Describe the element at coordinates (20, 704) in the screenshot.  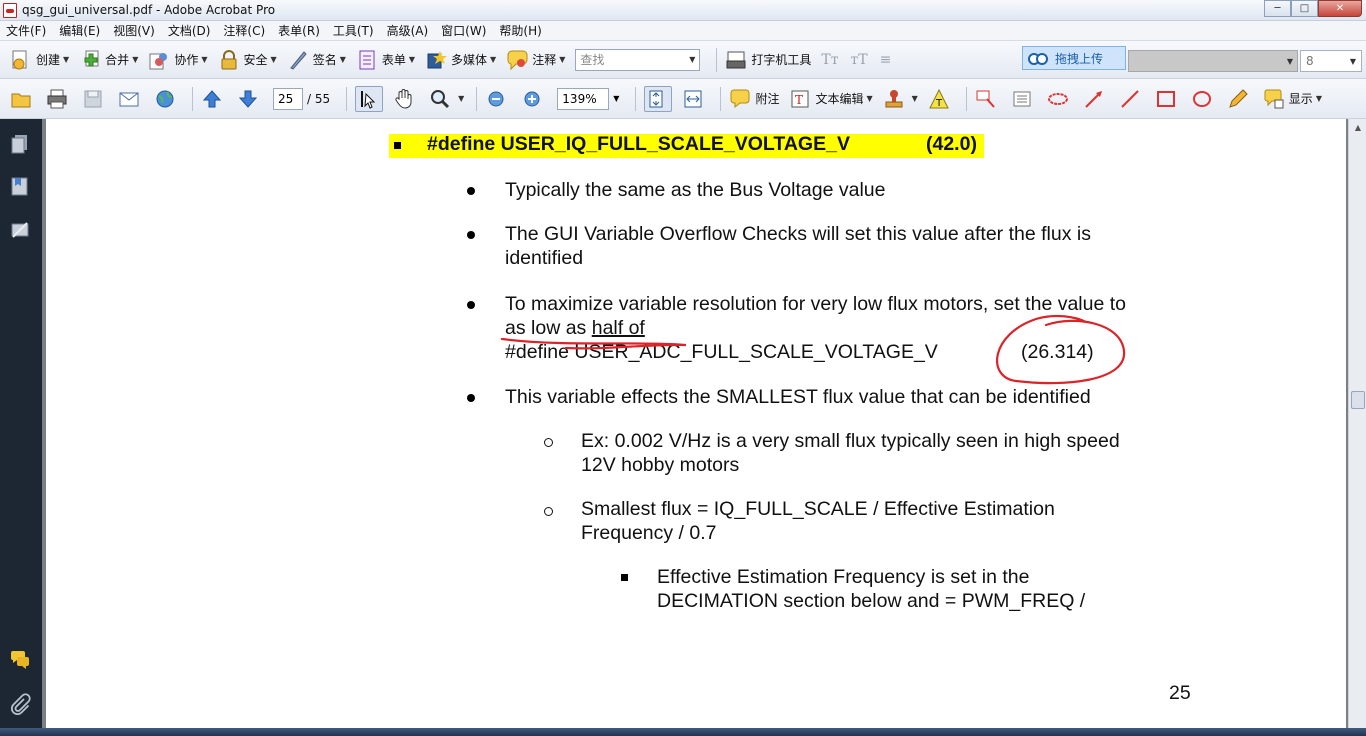
I see `attachments-paperclip-icon` at that location.